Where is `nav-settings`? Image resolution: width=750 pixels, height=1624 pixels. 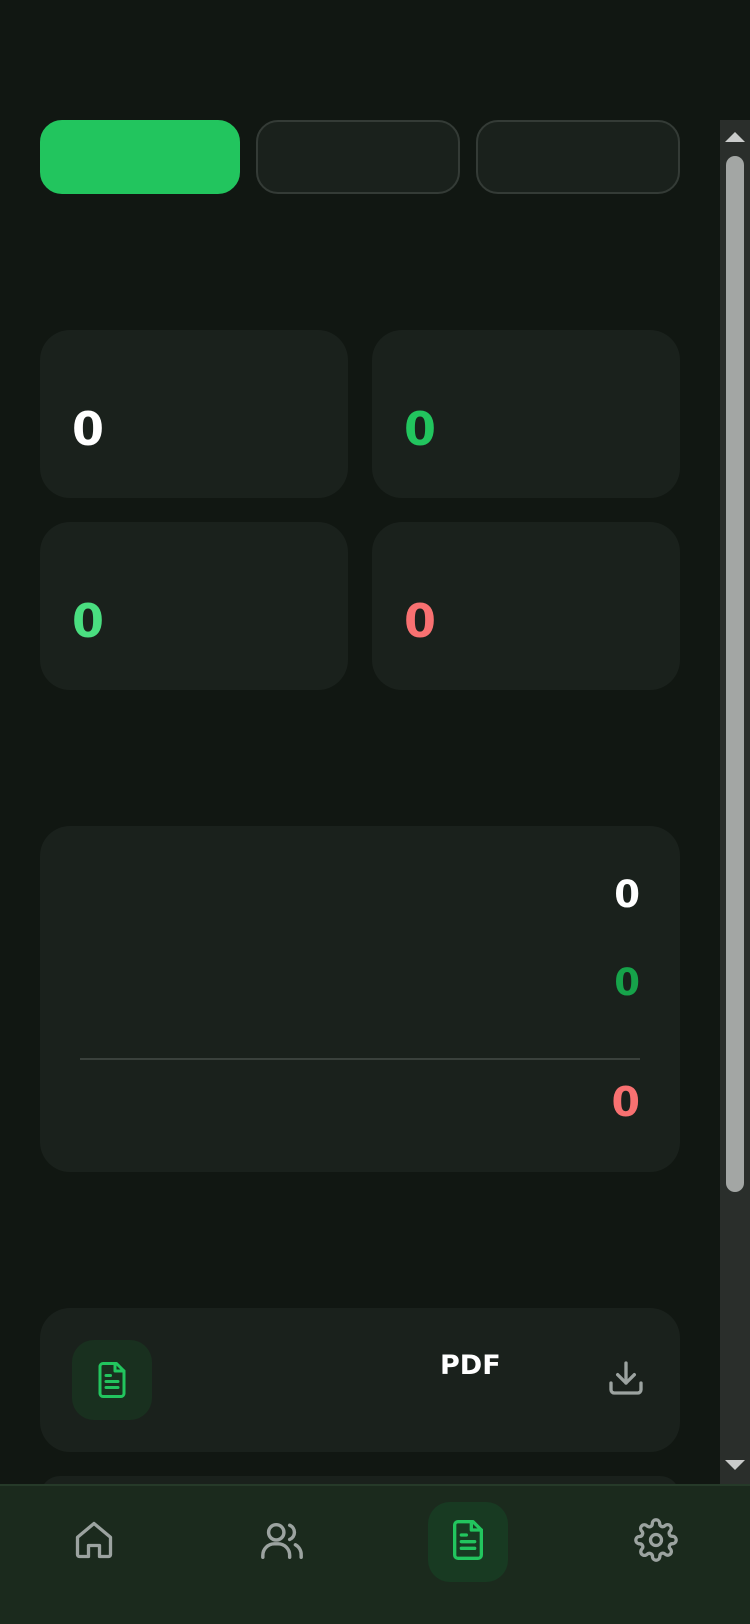 nav-settings is located at coordinates (656, 1542).